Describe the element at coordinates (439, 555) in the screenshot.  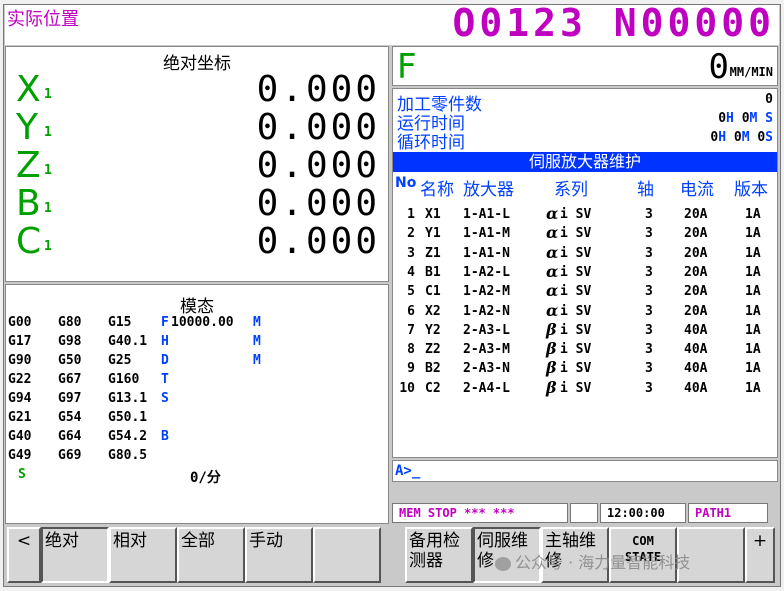
I see `softkey-spare-detector: 备用检测器` at that location.